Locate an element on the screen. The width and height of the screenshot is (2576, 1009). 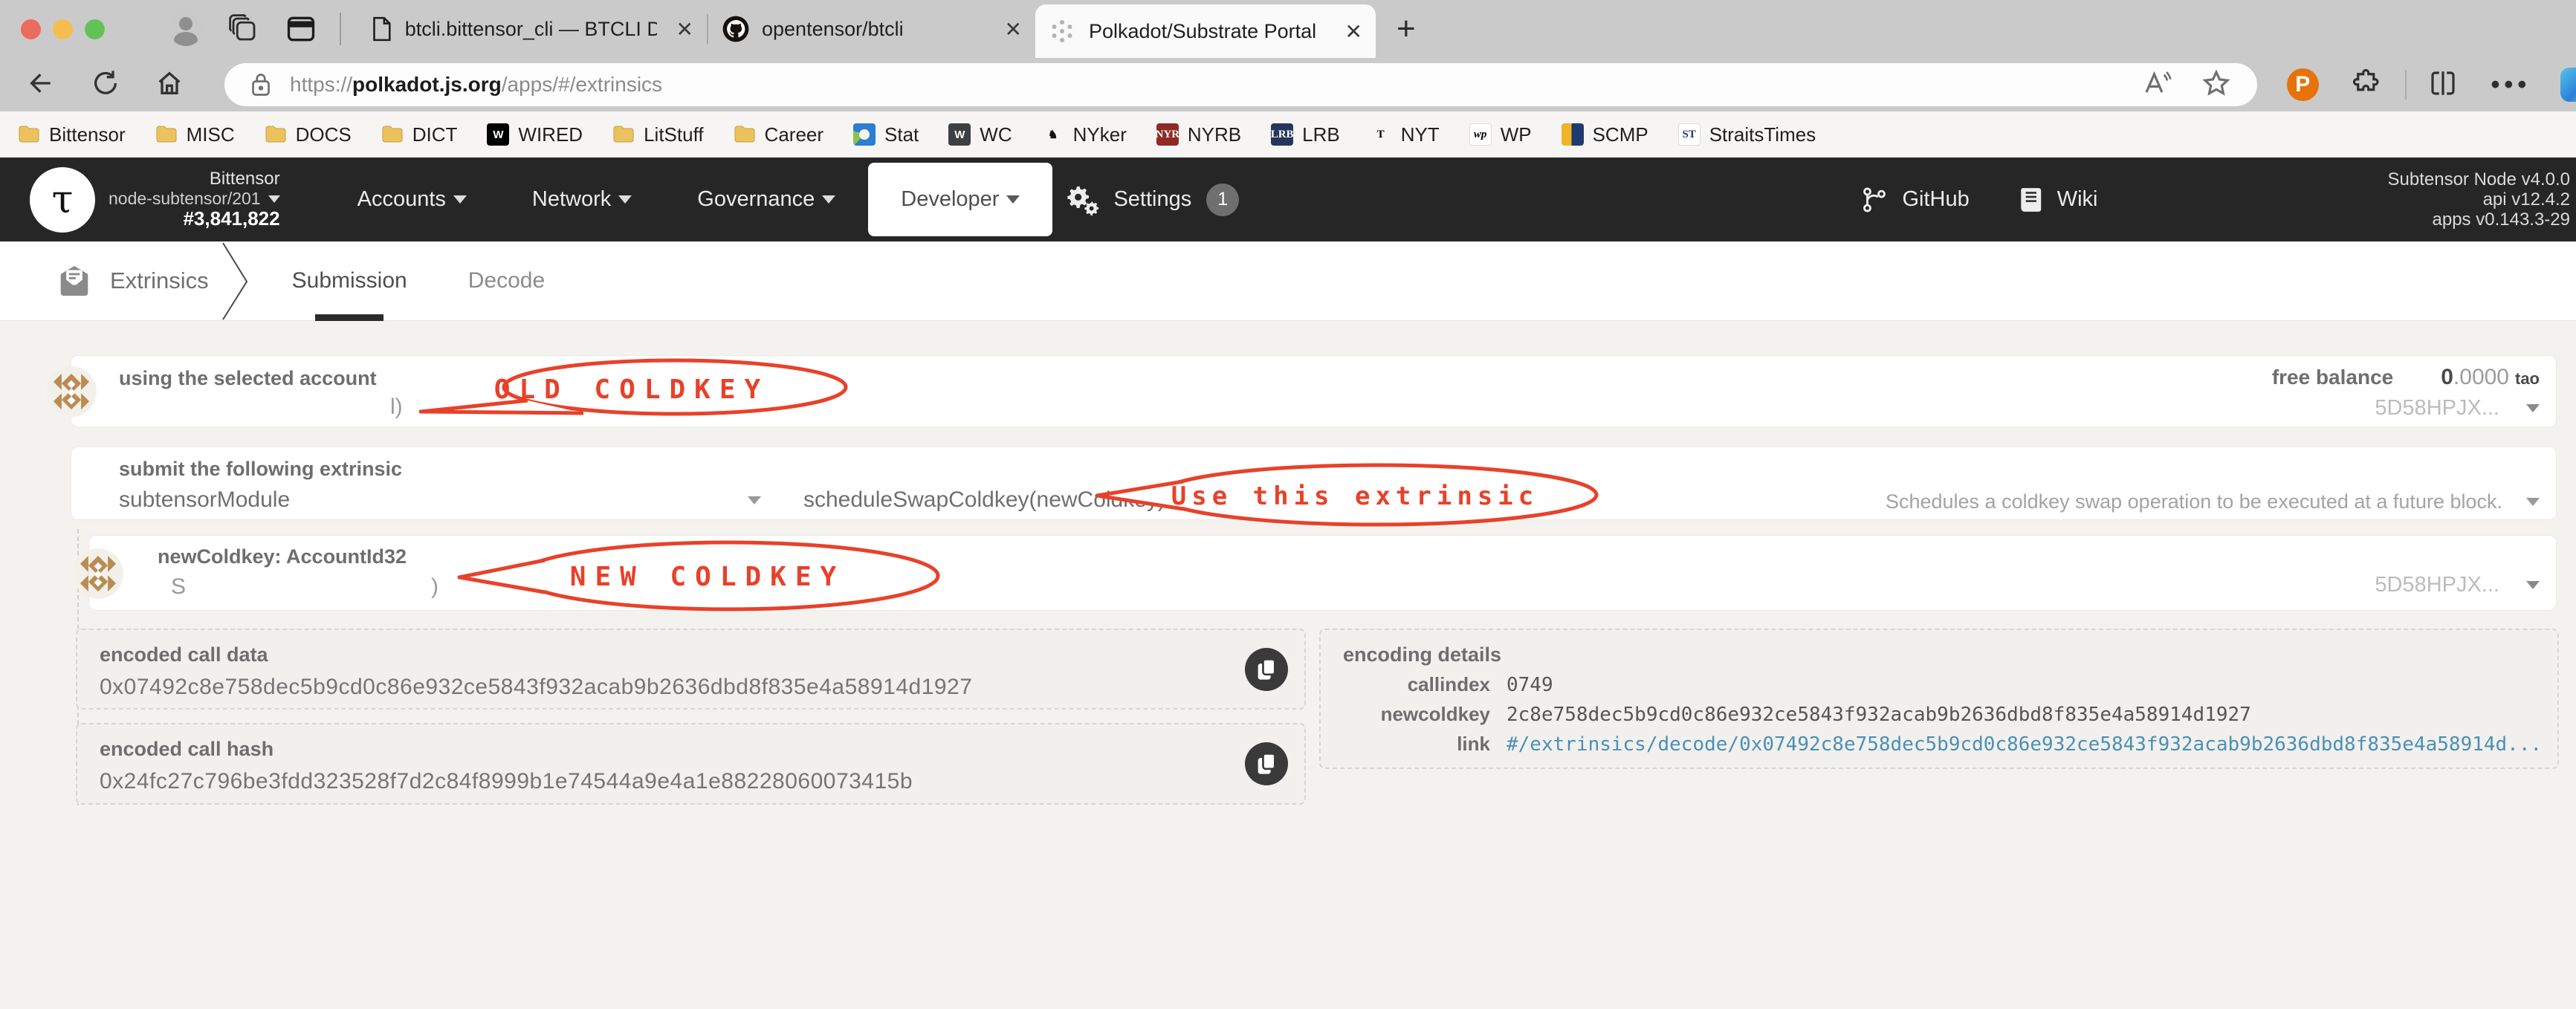
bittensor-logo: τ is located at coordinates (63, 200).